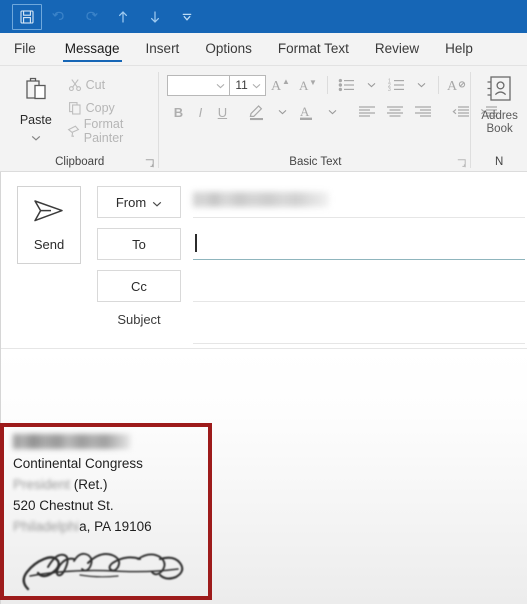 Image resolution: width=527 pixels, height=604 pixels. I want to click on subject-label: Subject, so click(139, 319).